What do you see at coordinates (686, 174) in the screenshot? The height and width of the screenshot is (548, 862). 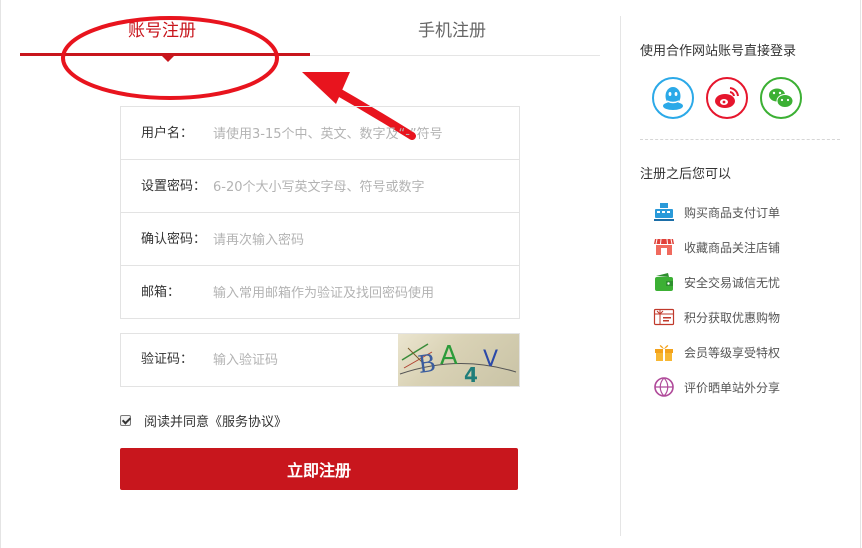 I see `benefits-title: 注册之后您可以` at bounding box center [686, 174].